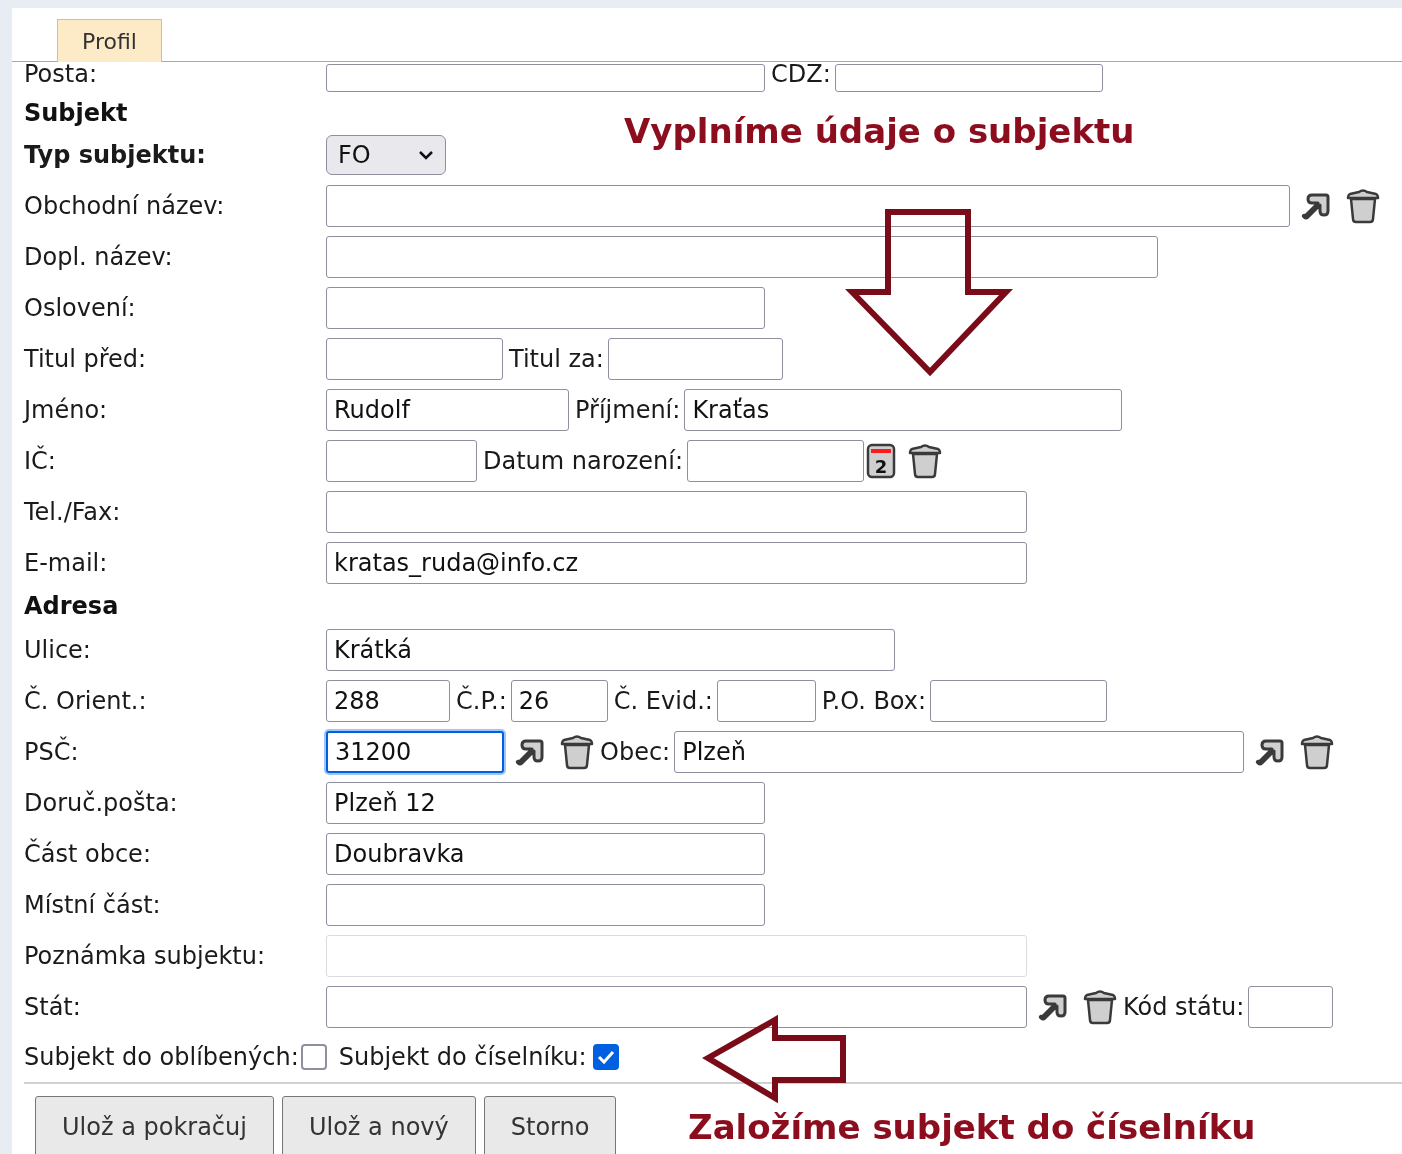 The image size is (1402, 1154). What do you see at coordinates (386, 155) in the screenshot?
I see `type-select: FO` at bounding box center [386, 155].